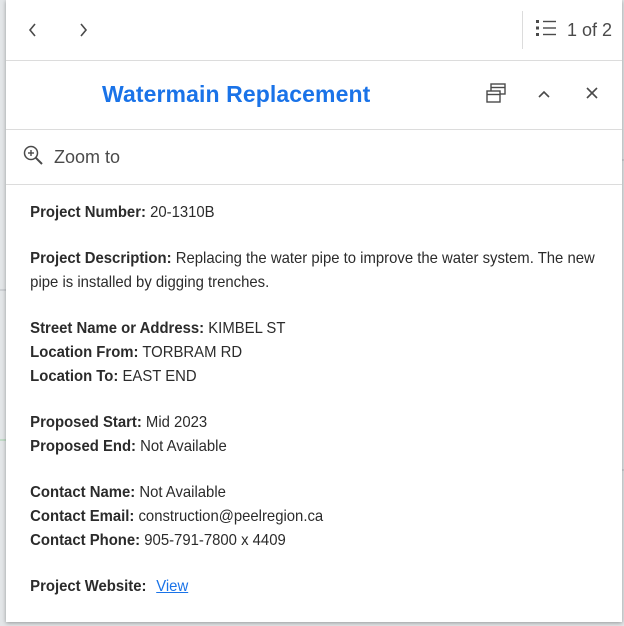 The height and width of the screenshot is (626, 624). I want to click on list-icon, so click(546, 30).